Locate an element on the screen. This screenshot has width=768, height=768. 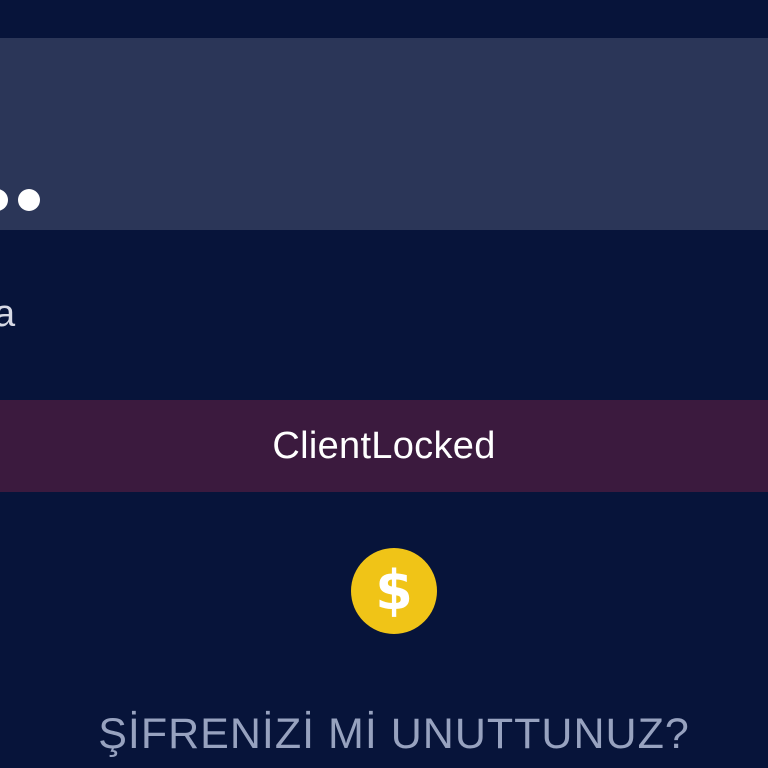
remember-label: a is located at coordinates (8, 314).